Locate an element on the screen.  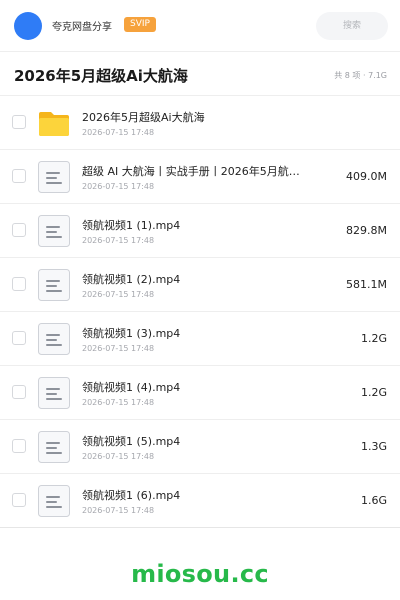
file-row: 领航视频1 (6).mp4 2026-07-15 17:48 1.6G is located at coordinates (200, 501).